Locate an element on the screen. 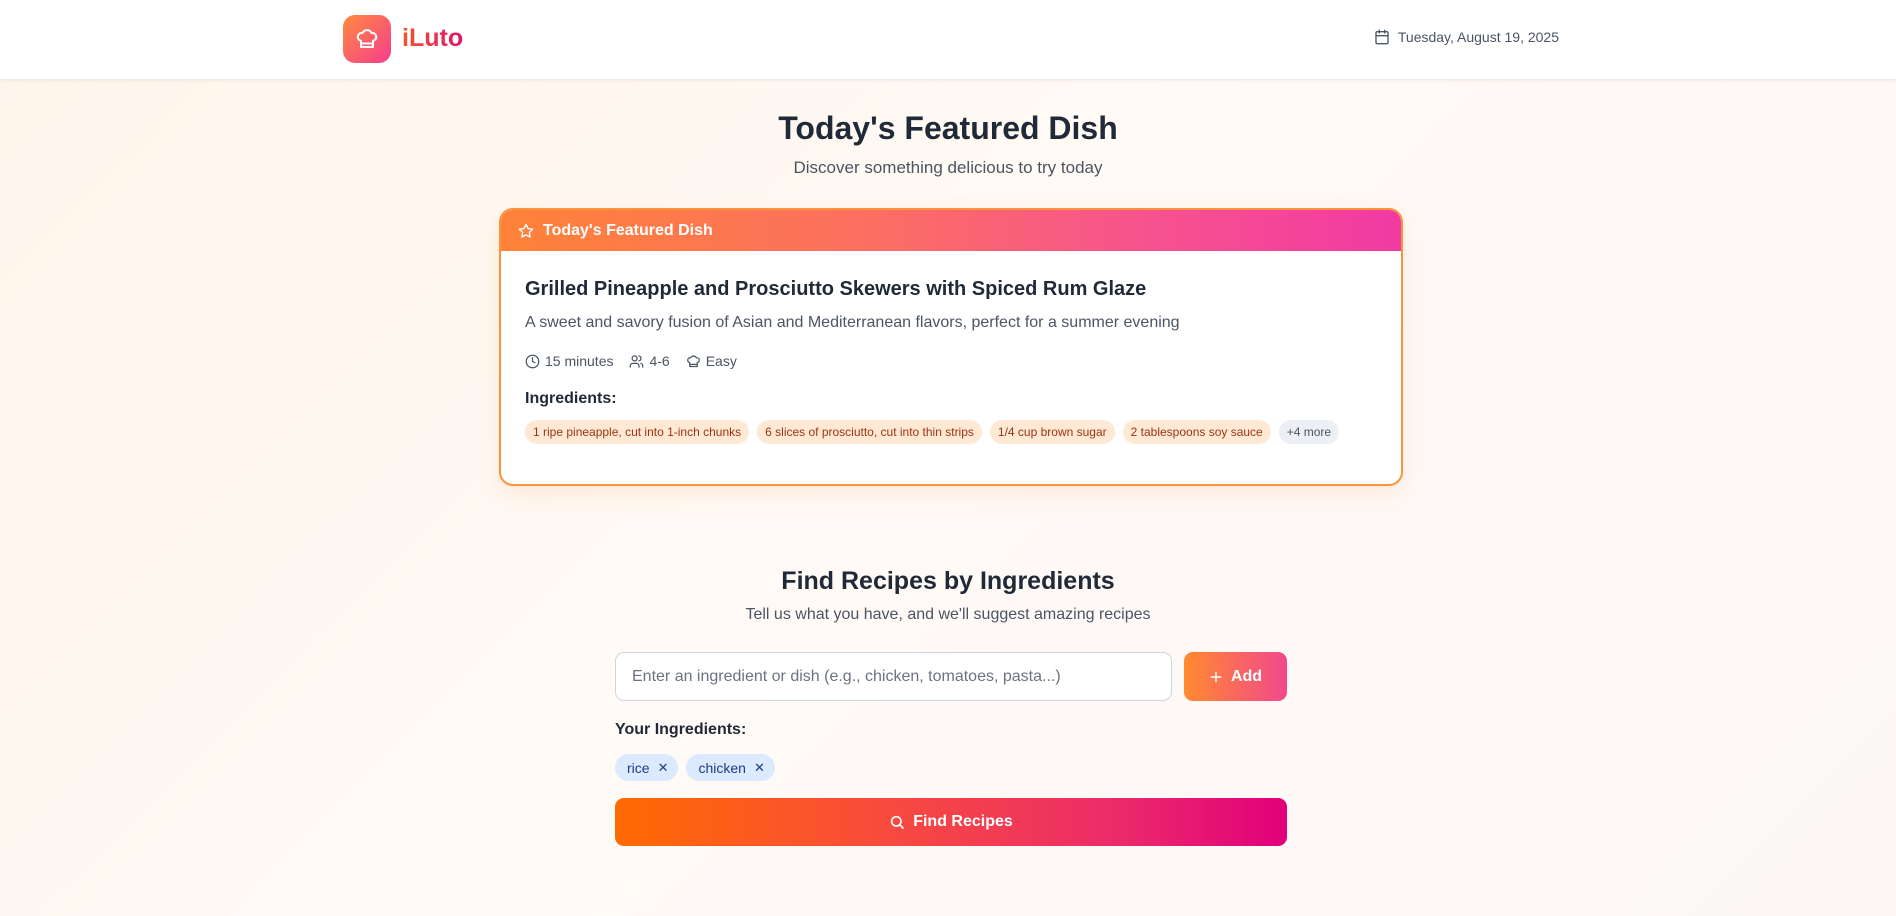 The image size is (1896, 916). star-icon is located at coordinates (526, 230).